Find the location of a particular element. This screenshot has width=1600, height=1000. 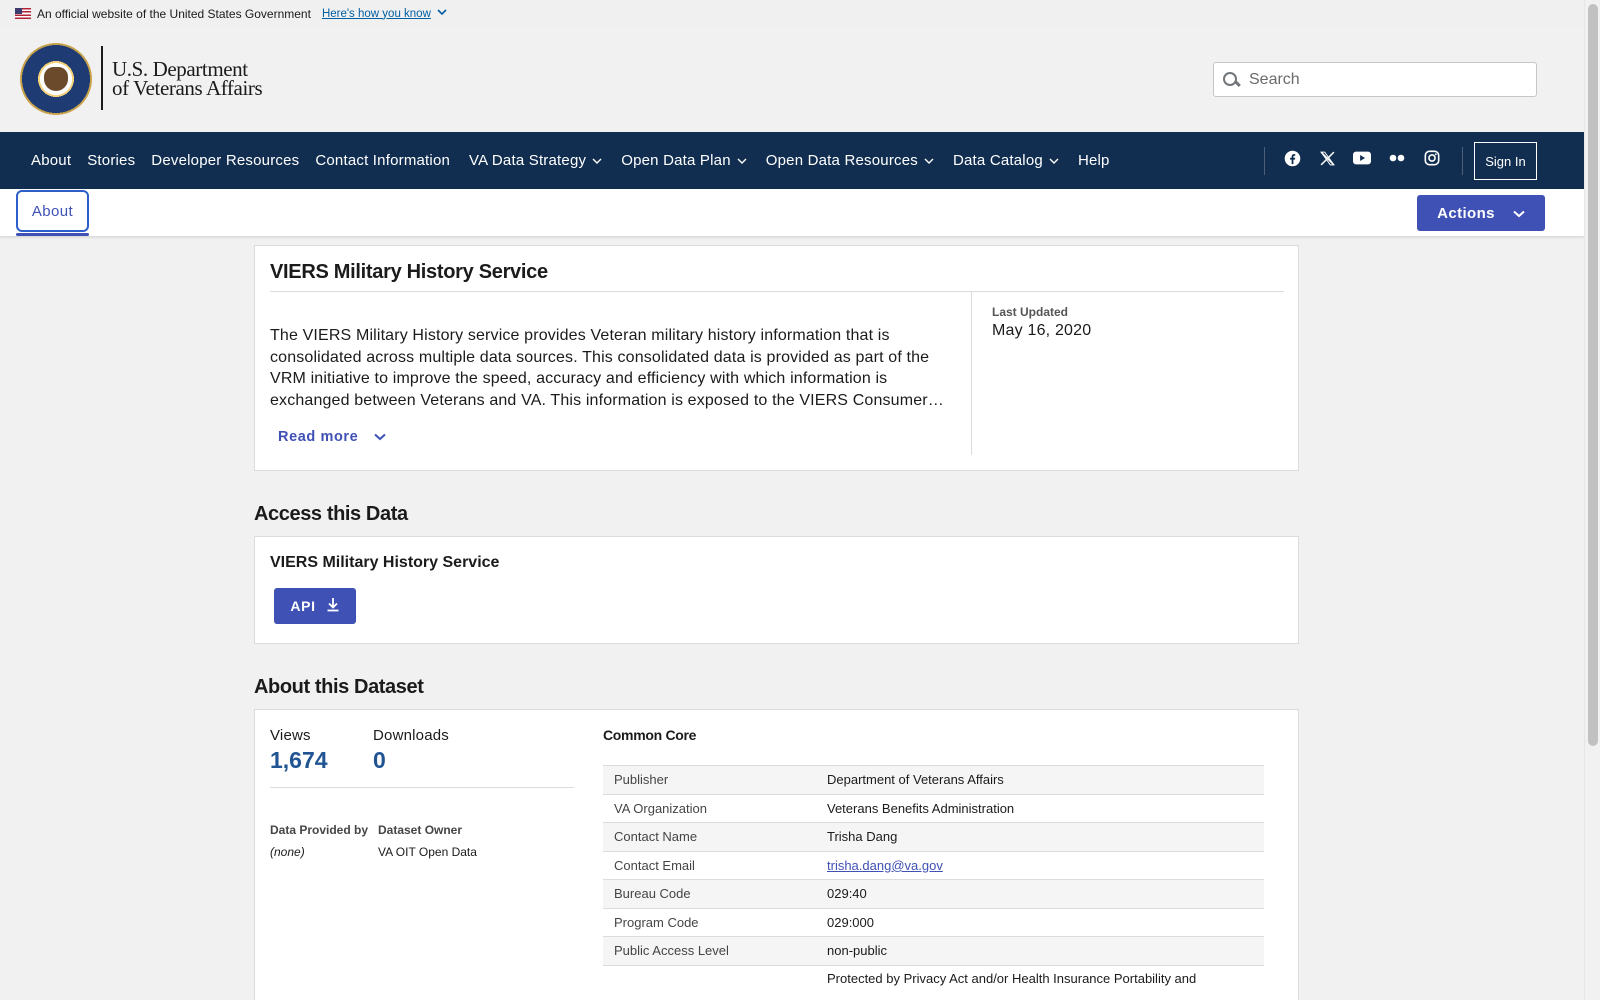

row-value: 029:000 is located at coordinates (1045, 922).